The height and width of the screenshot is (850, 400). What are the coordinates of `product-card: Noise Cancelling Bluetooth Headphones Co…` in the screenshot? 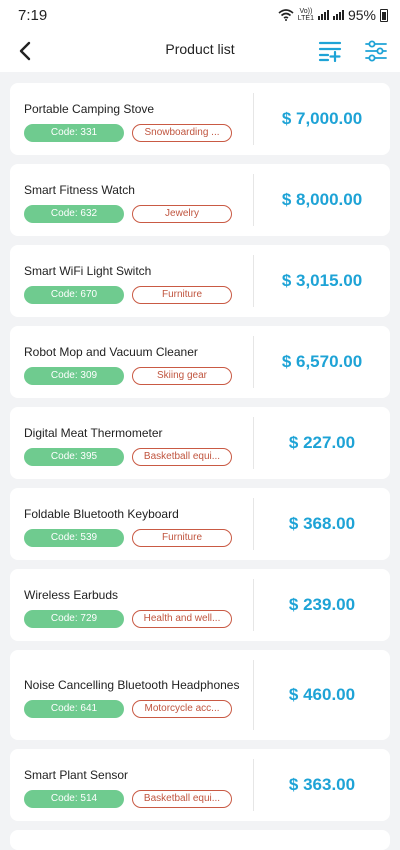 It's located at (200, 695).